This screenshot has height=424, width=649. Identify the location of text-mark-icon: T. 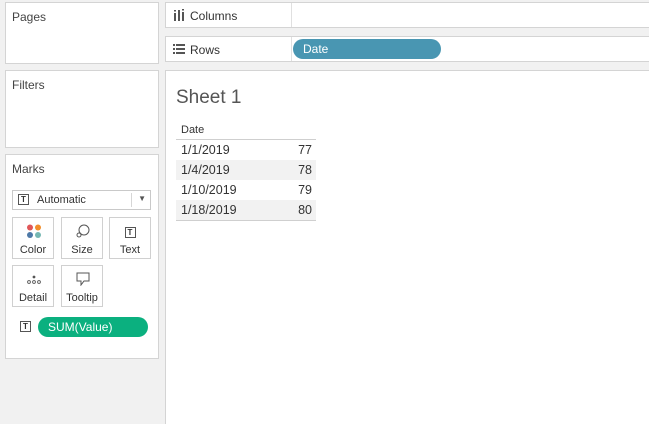
(23, 199).